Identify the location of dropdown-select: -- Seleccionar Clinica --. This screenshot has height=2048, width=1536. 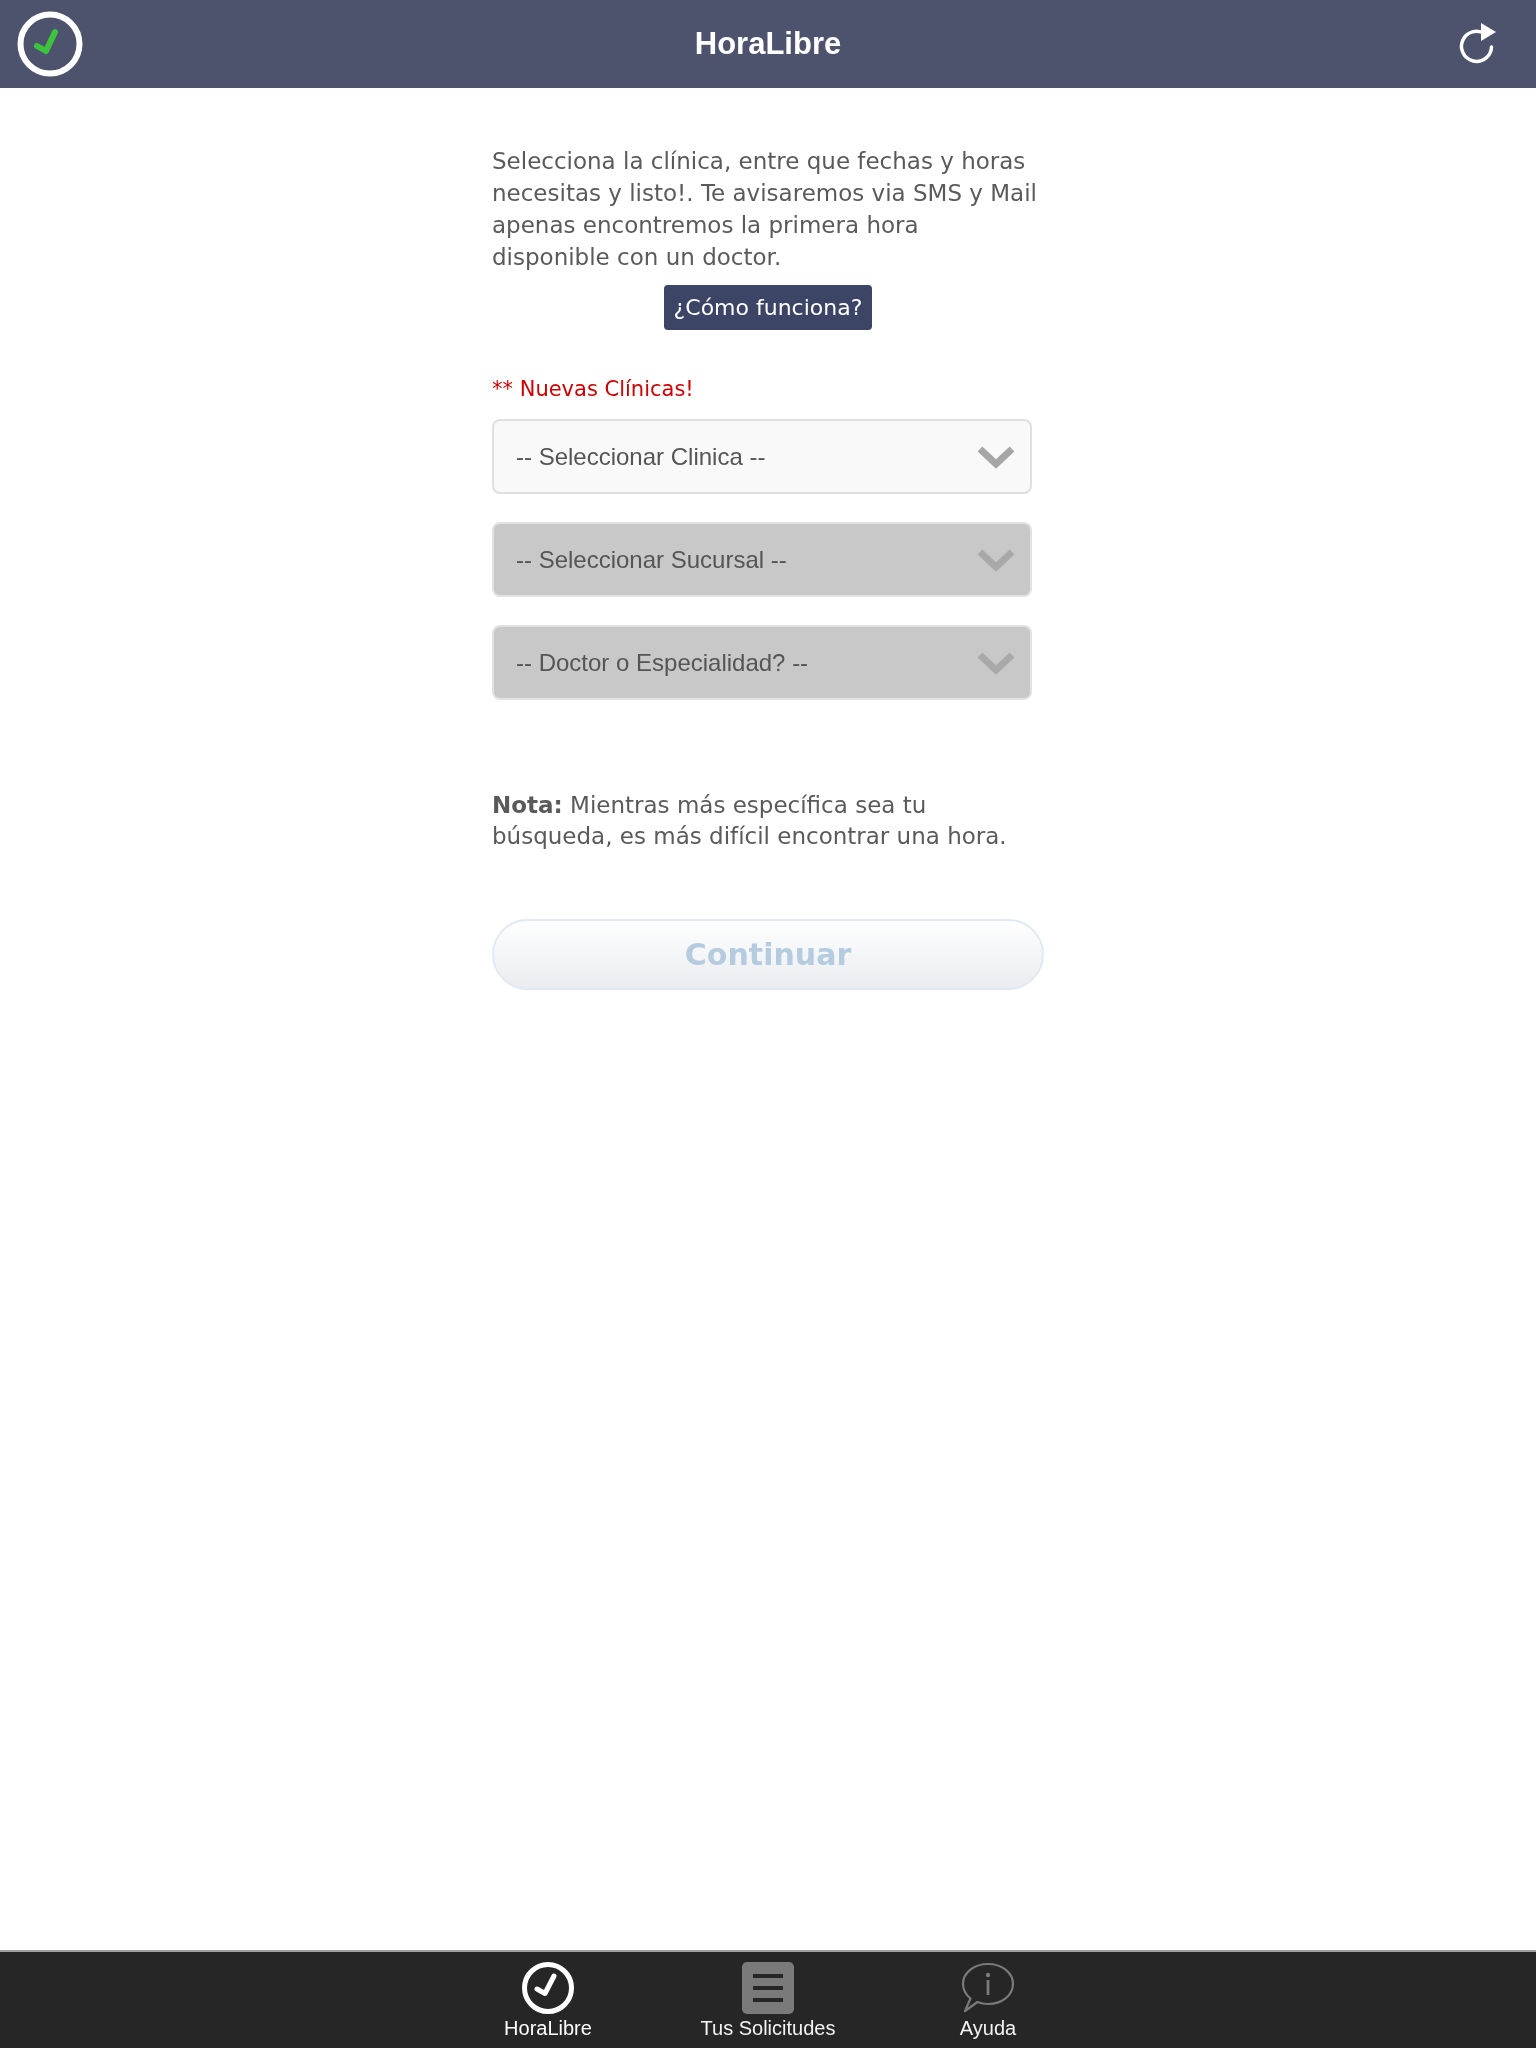
(762, 456).